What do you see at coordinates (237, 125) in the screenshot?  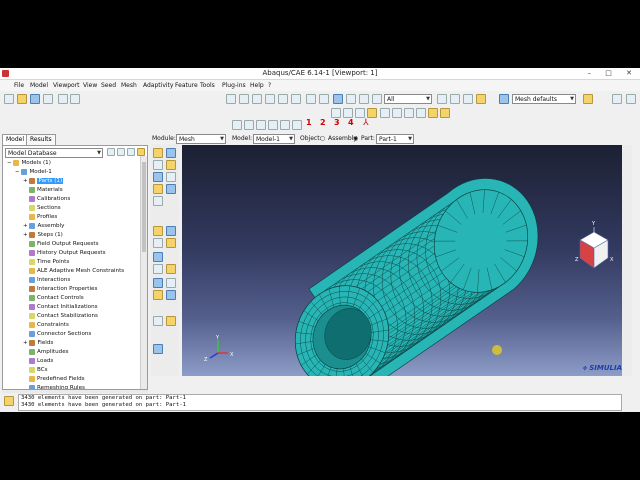 I see `view-front-icon` at bounding box center [237, 125].